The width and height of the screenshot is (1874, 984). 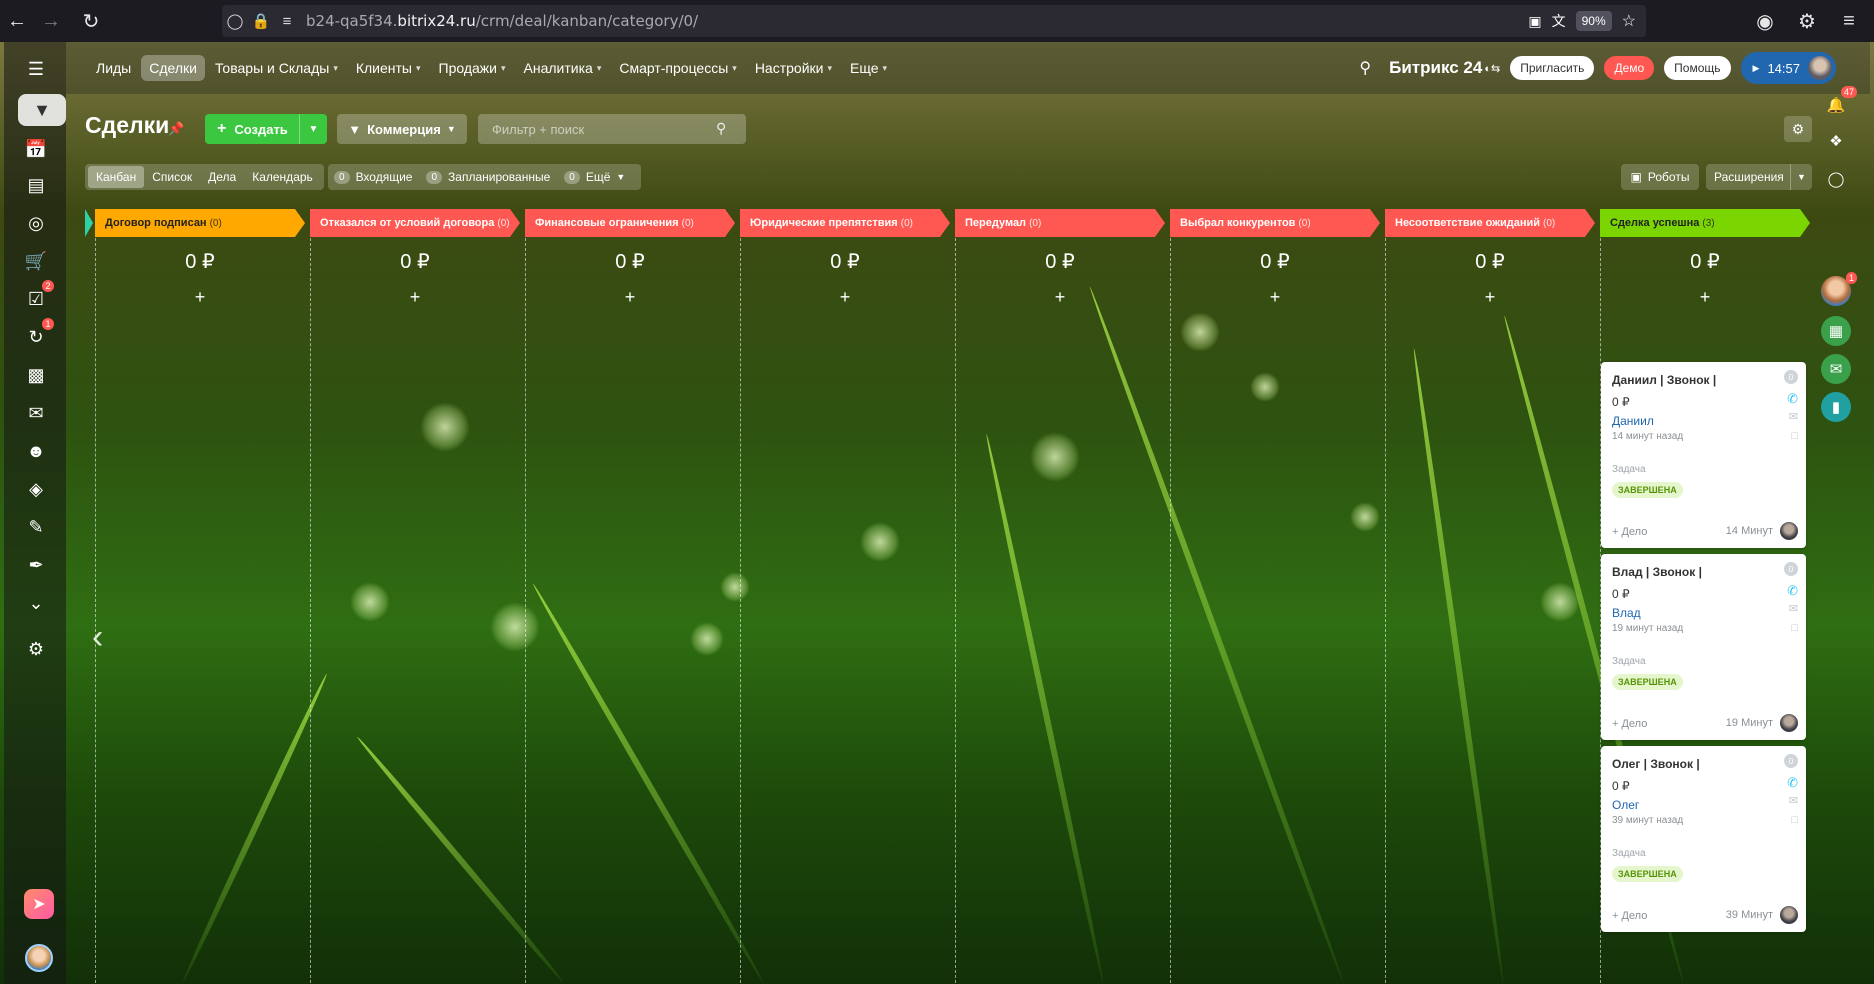 I want to click on contact-avatar: 1, so click(x=1839, y=289).